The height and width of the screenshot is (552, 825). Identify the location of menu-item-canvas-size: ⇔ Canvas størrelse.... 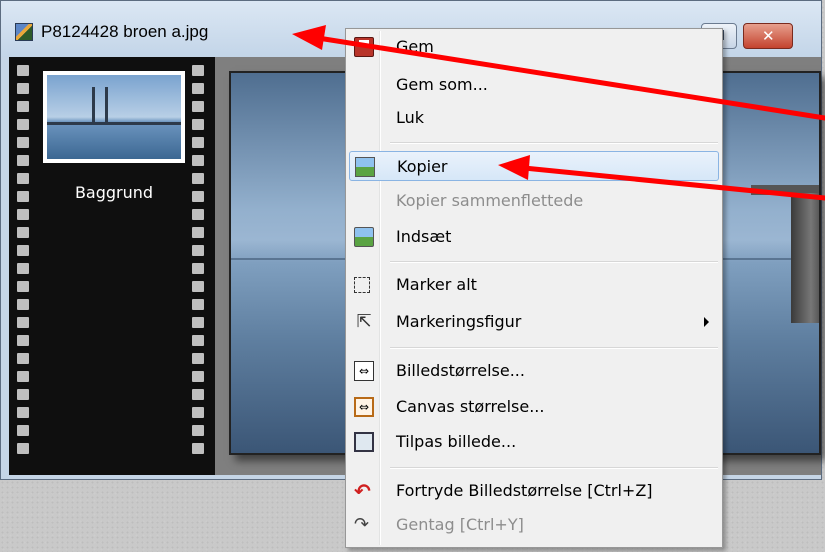
(534, 407).